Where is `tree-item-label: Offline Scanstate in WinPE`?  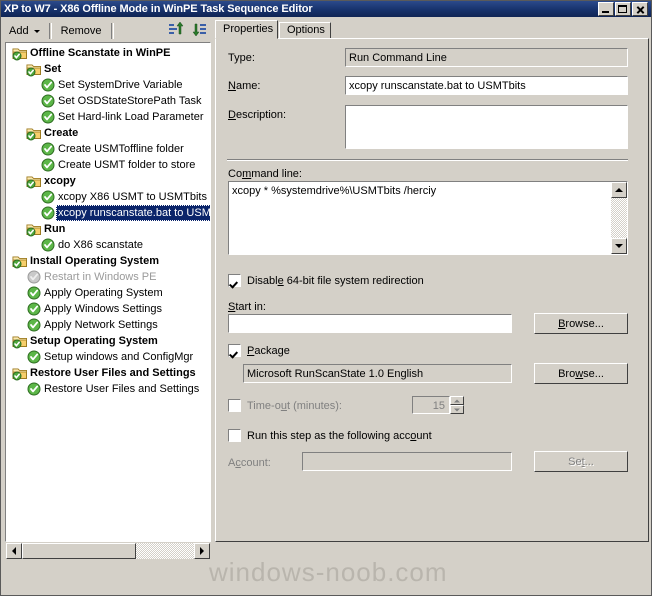
tree-item-label: Offline Scanstate in WinPE is located at coordinates (100, 53).